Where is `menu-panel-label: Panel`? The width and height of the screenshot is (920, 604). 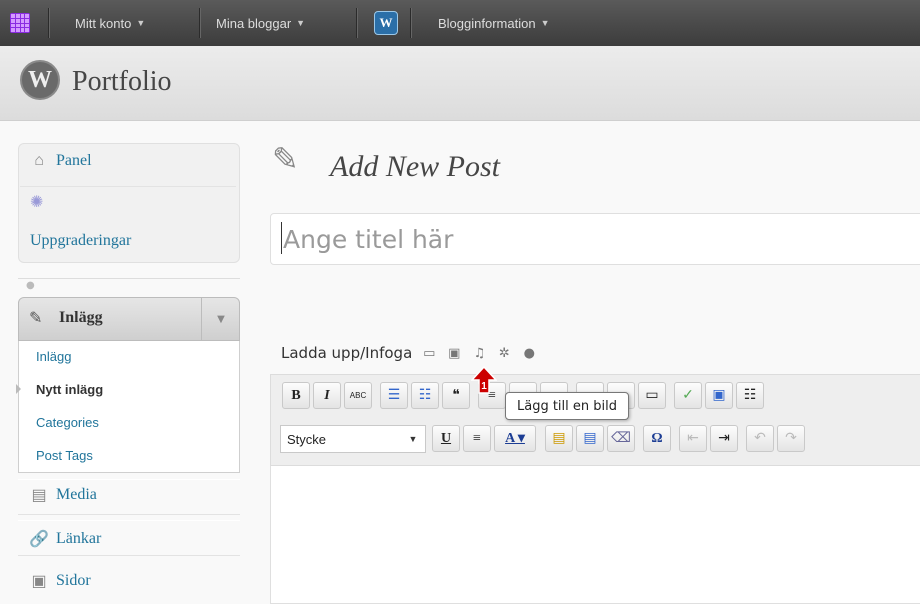 menu-panel-label: Panel is located at coordinates (74, 160).